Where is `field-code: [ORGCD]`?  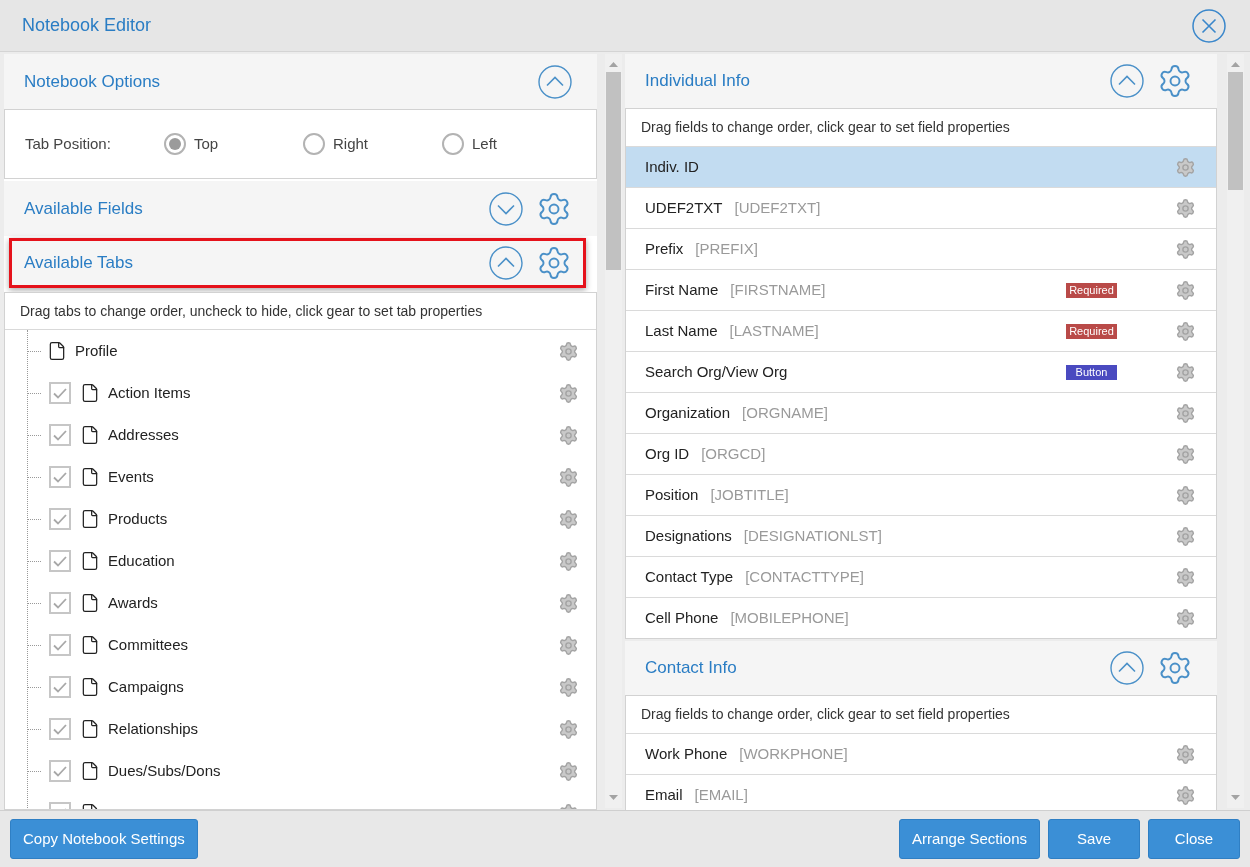 field-code: [ORGCD] is located at coordinates (733, 453).